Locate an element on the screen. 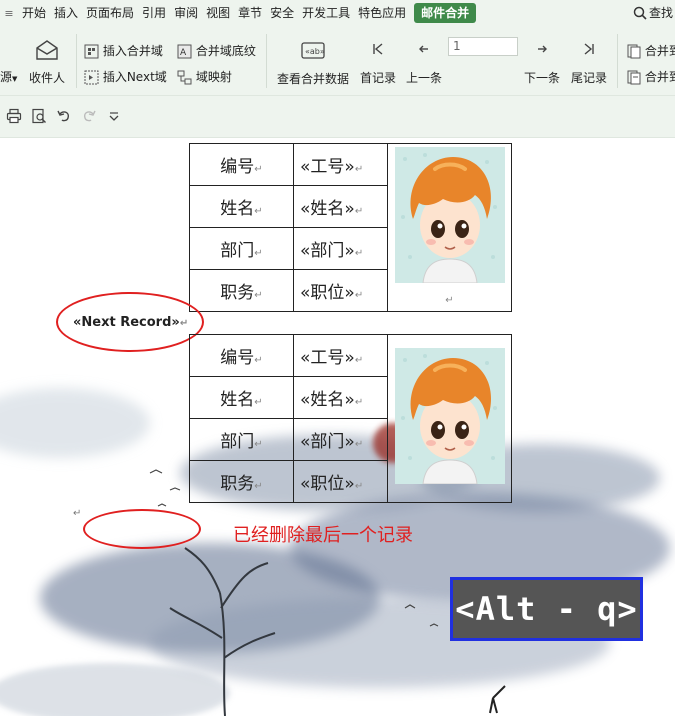 The height and width of the screenshot is (716, 675). view-merged-data-button: «ab» 查看合并数据 is located at coordinates (313, 63).